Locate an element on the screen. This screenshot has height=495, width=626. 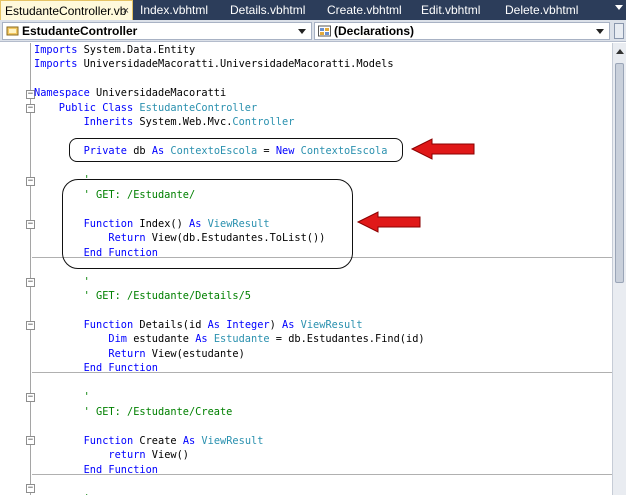
tab-create-vbhtml: Create.vbhtml is located at coordinates (371, 10).